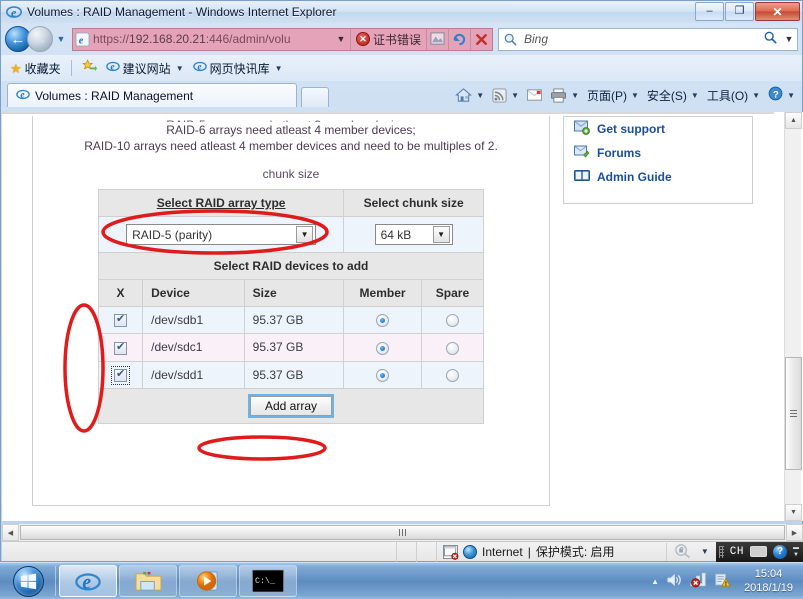 Image resolution: width=803 pixels, height=599 pixels. I want to click on favorites-item-label: 网页快讯库, so click(239, 68).